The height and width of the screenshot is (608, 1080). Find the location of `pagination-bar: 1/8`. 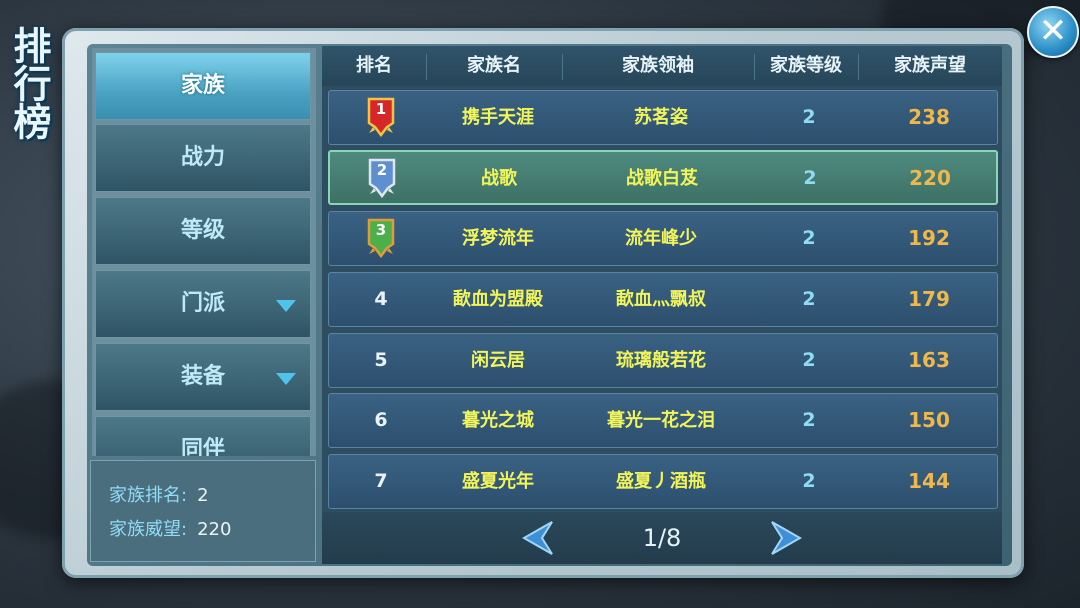

pagination-bar: 1/8 is located at coordinates (662, 538).